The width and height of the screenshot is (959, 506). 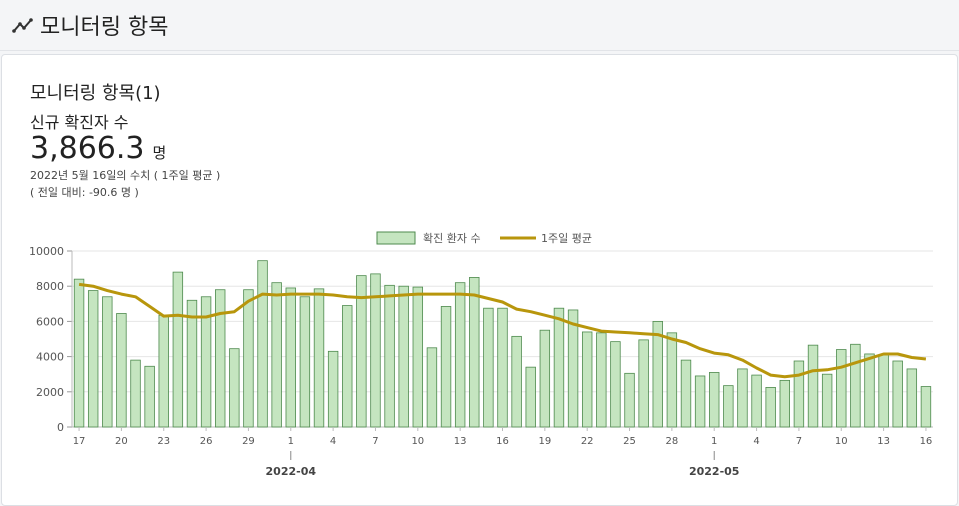 I want to click on x-tick-label: 17, so click(x=79, y=441).